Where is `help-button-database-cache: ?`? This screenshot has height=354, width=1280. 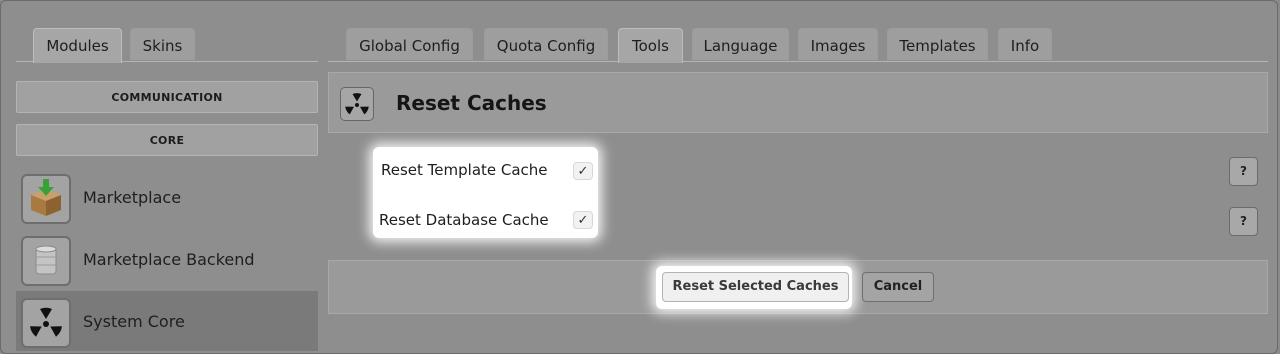 help-button-database-cache: ? is located at coordinates (1243, 221).